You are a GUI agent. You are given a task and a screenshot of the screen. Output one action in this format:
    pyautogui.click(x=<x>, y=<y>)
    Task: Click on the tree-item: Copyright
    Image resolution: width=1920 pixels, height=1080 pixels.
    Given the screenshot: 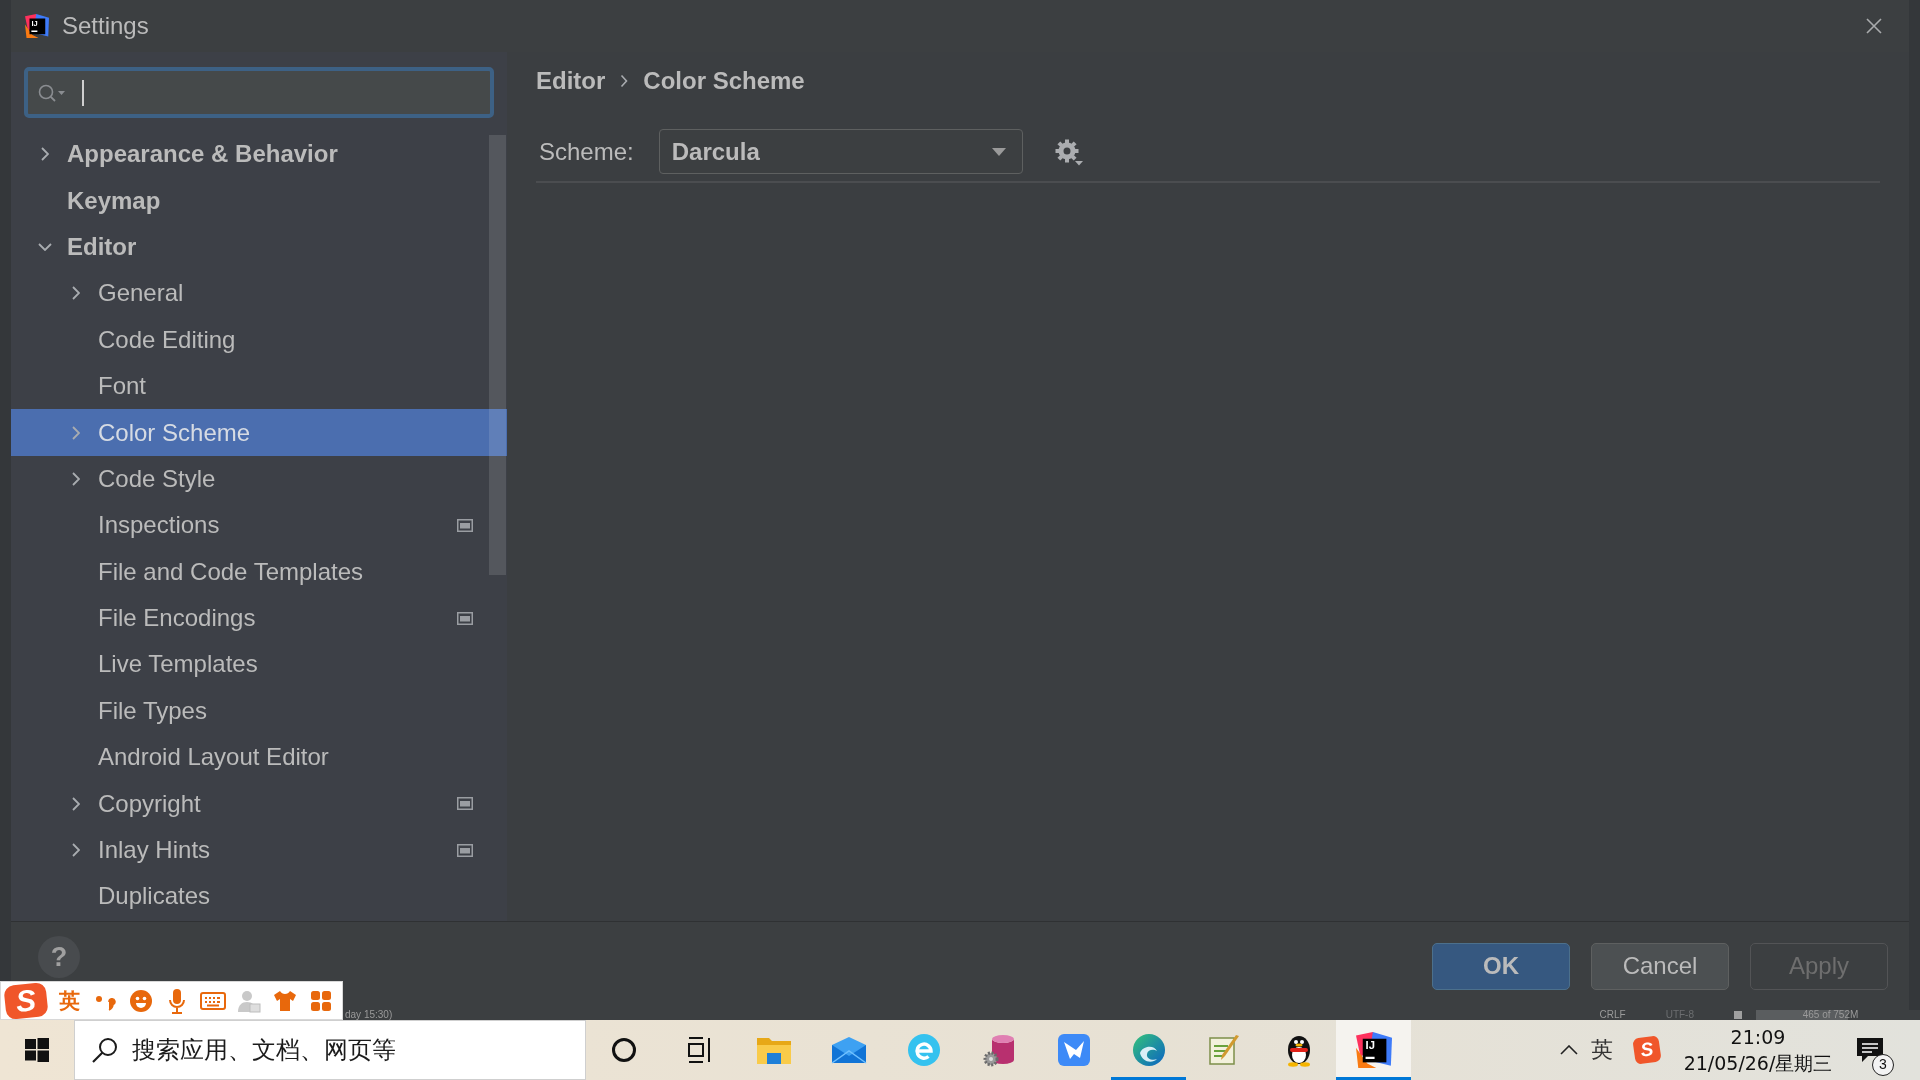 What is the action you would take?
    pyautogui.click(x=259, y=803)
    